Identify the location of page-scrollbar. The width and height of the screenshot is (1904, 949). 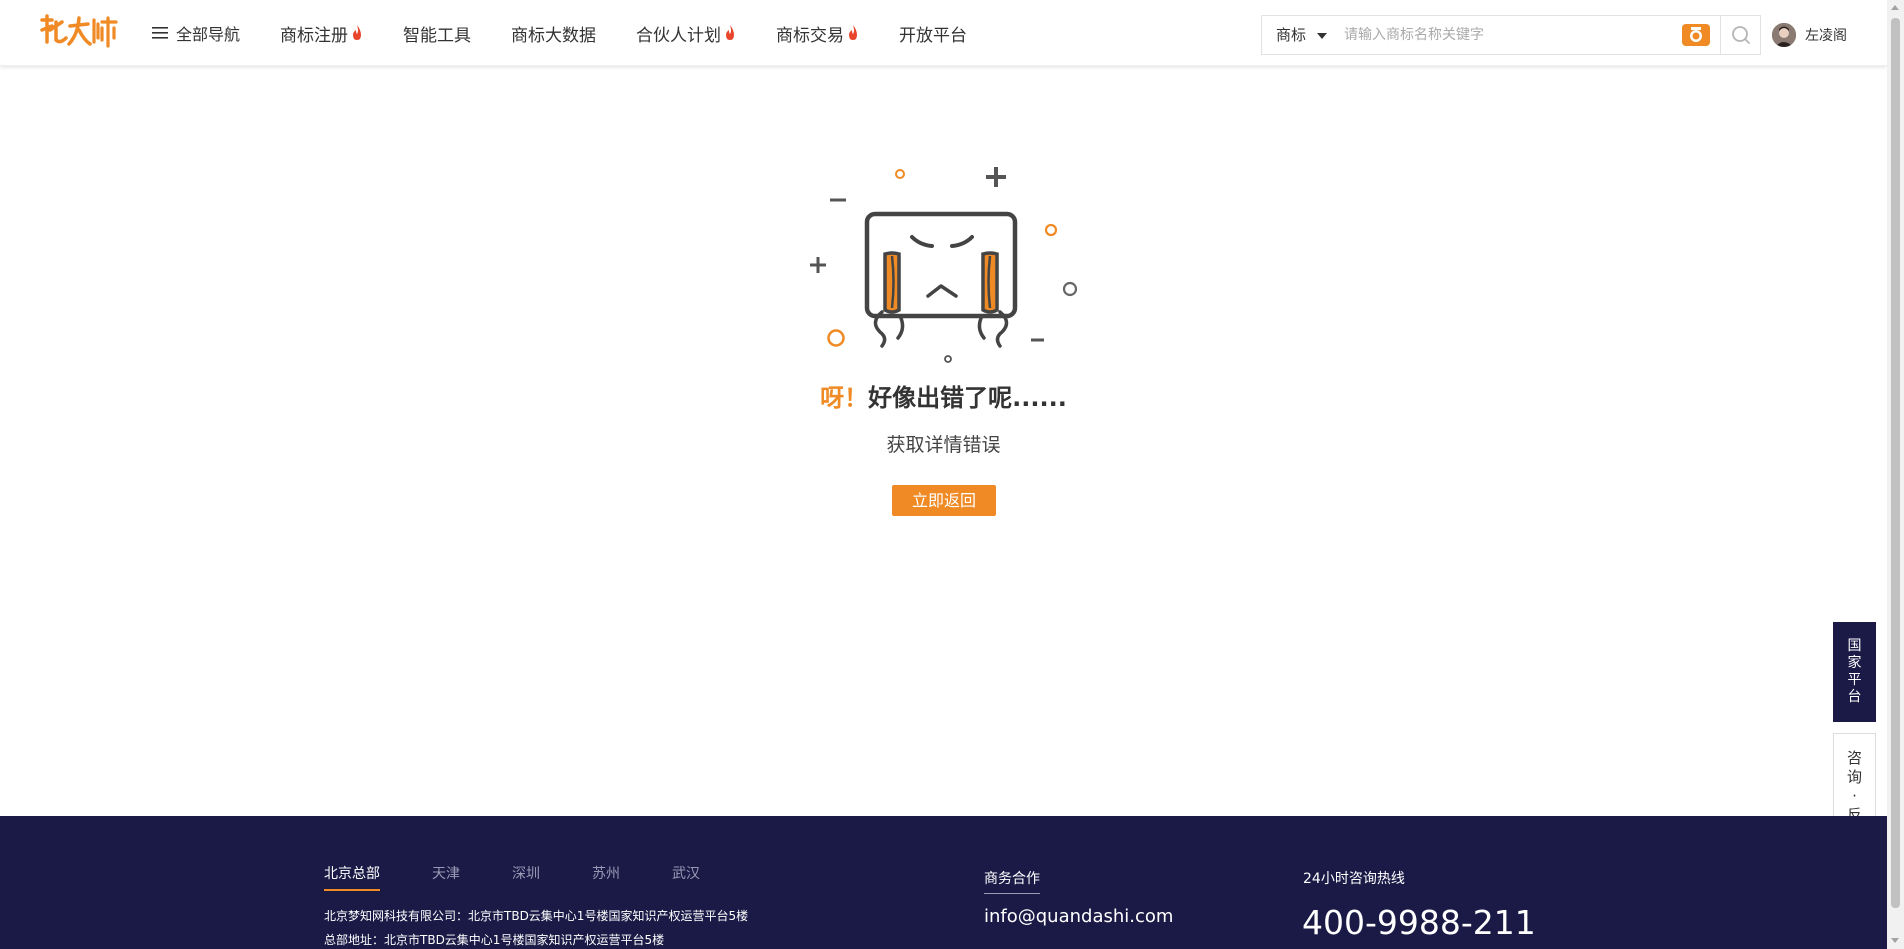
(1895, 474).